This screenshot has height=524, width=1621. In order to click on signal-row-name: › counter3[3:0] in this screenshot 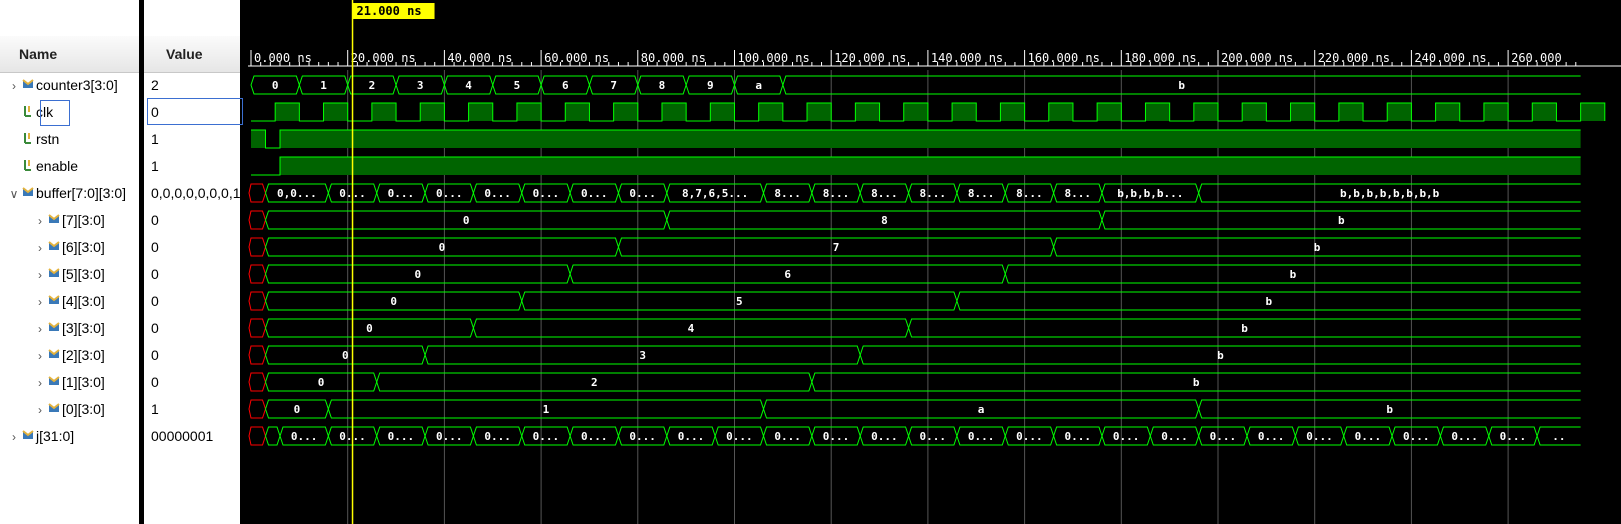, I will do `click(63, 85)`.